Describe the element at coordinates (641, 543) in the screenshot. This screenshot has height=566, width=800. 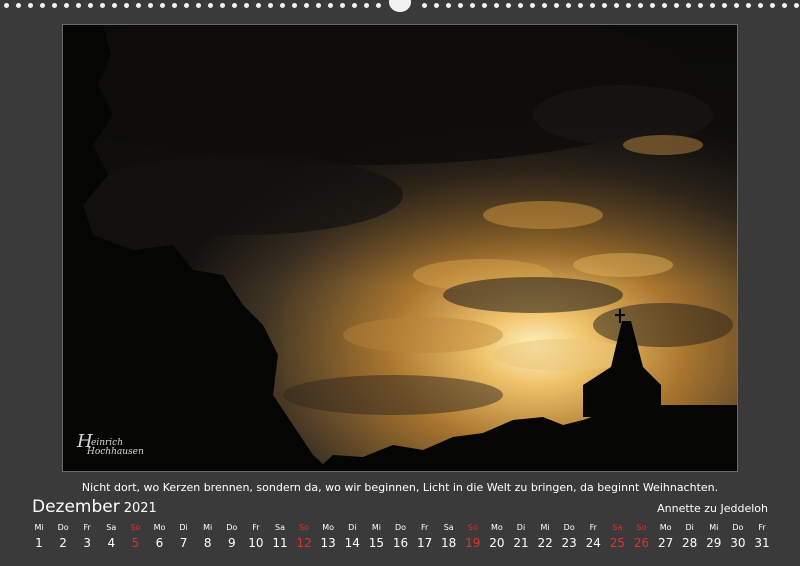
I see `day-number: 26` at that location.